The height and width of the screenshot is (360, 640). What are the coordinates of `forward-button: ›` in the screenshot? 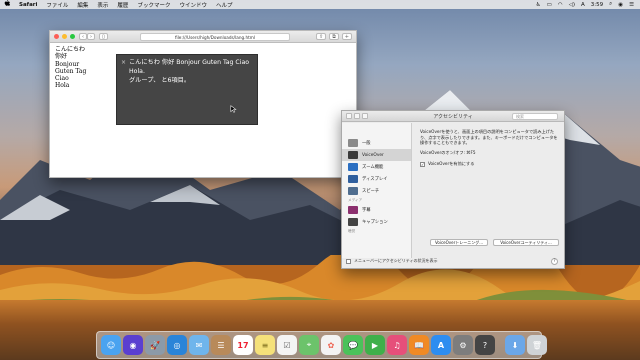 It's located at (91, 36).